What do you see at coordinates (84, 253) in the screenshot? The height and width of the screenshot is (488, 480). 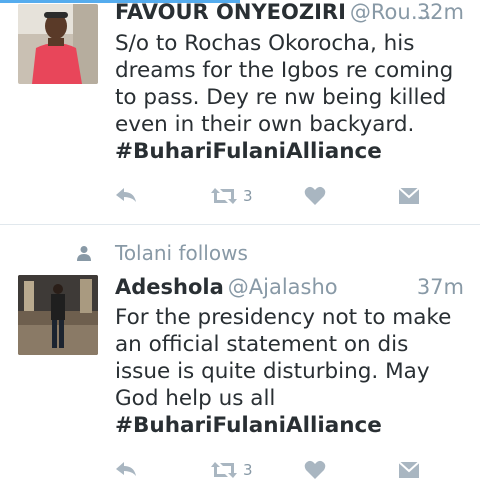 I see `person-icon` at bounding box center [84, 253].